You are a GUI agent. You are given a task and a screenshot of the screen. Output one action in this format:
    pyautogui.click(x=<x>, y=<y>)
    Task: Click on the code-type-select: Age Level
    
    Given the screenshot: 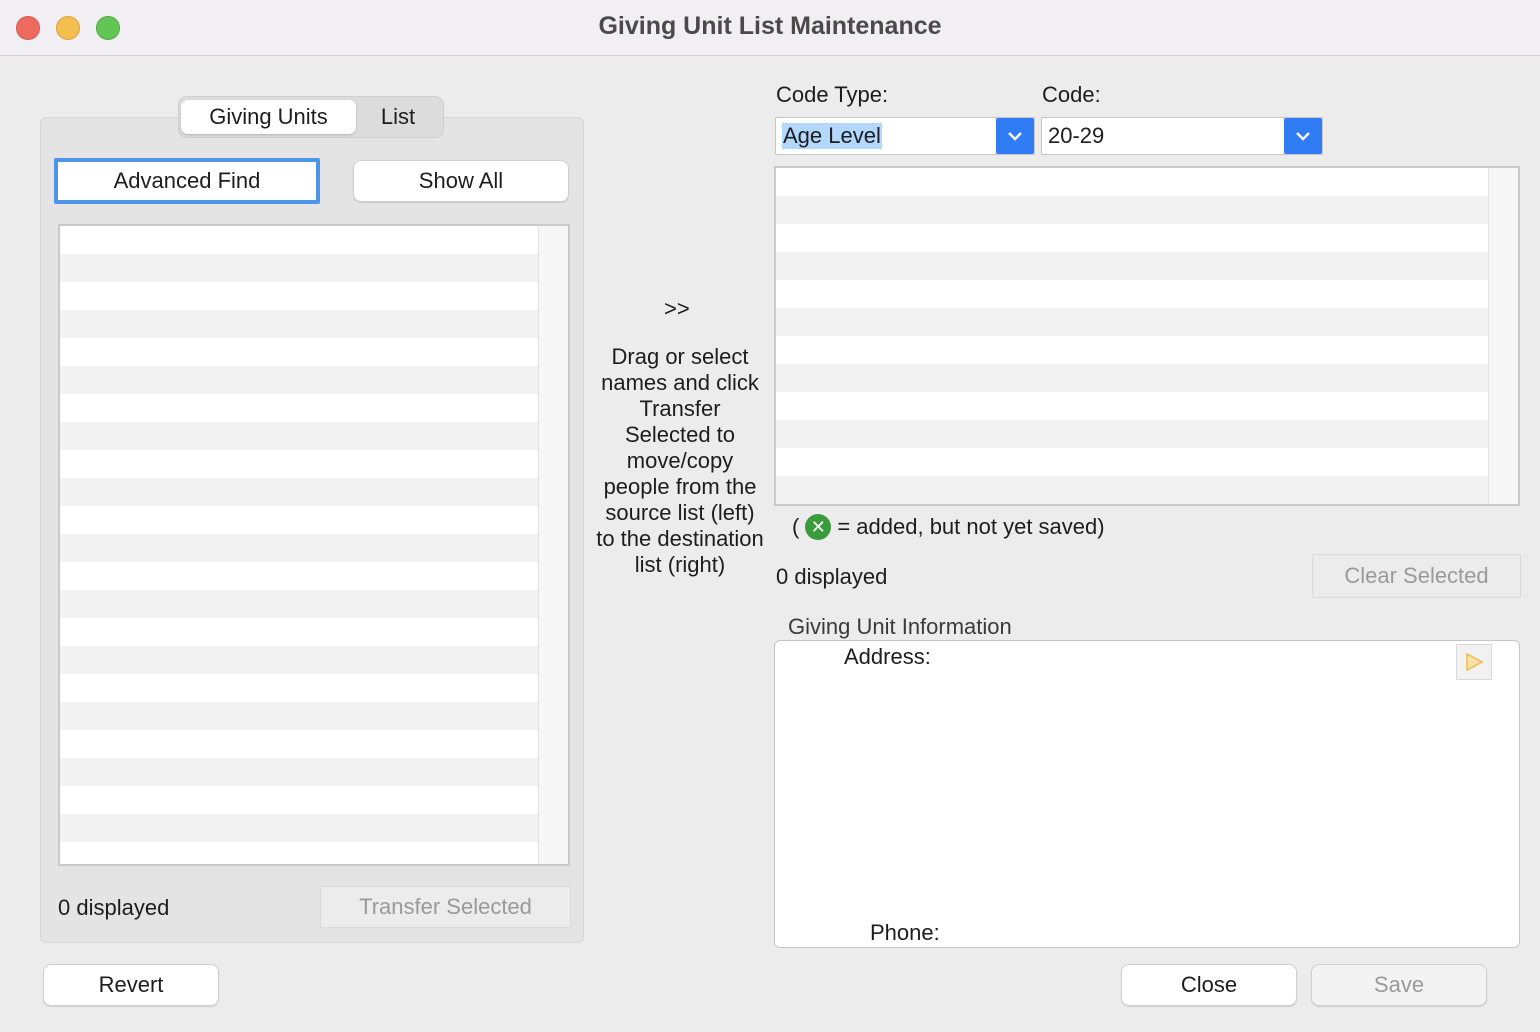 What is the action you would take?
    pyautogui.click(x=905, y=136)
    